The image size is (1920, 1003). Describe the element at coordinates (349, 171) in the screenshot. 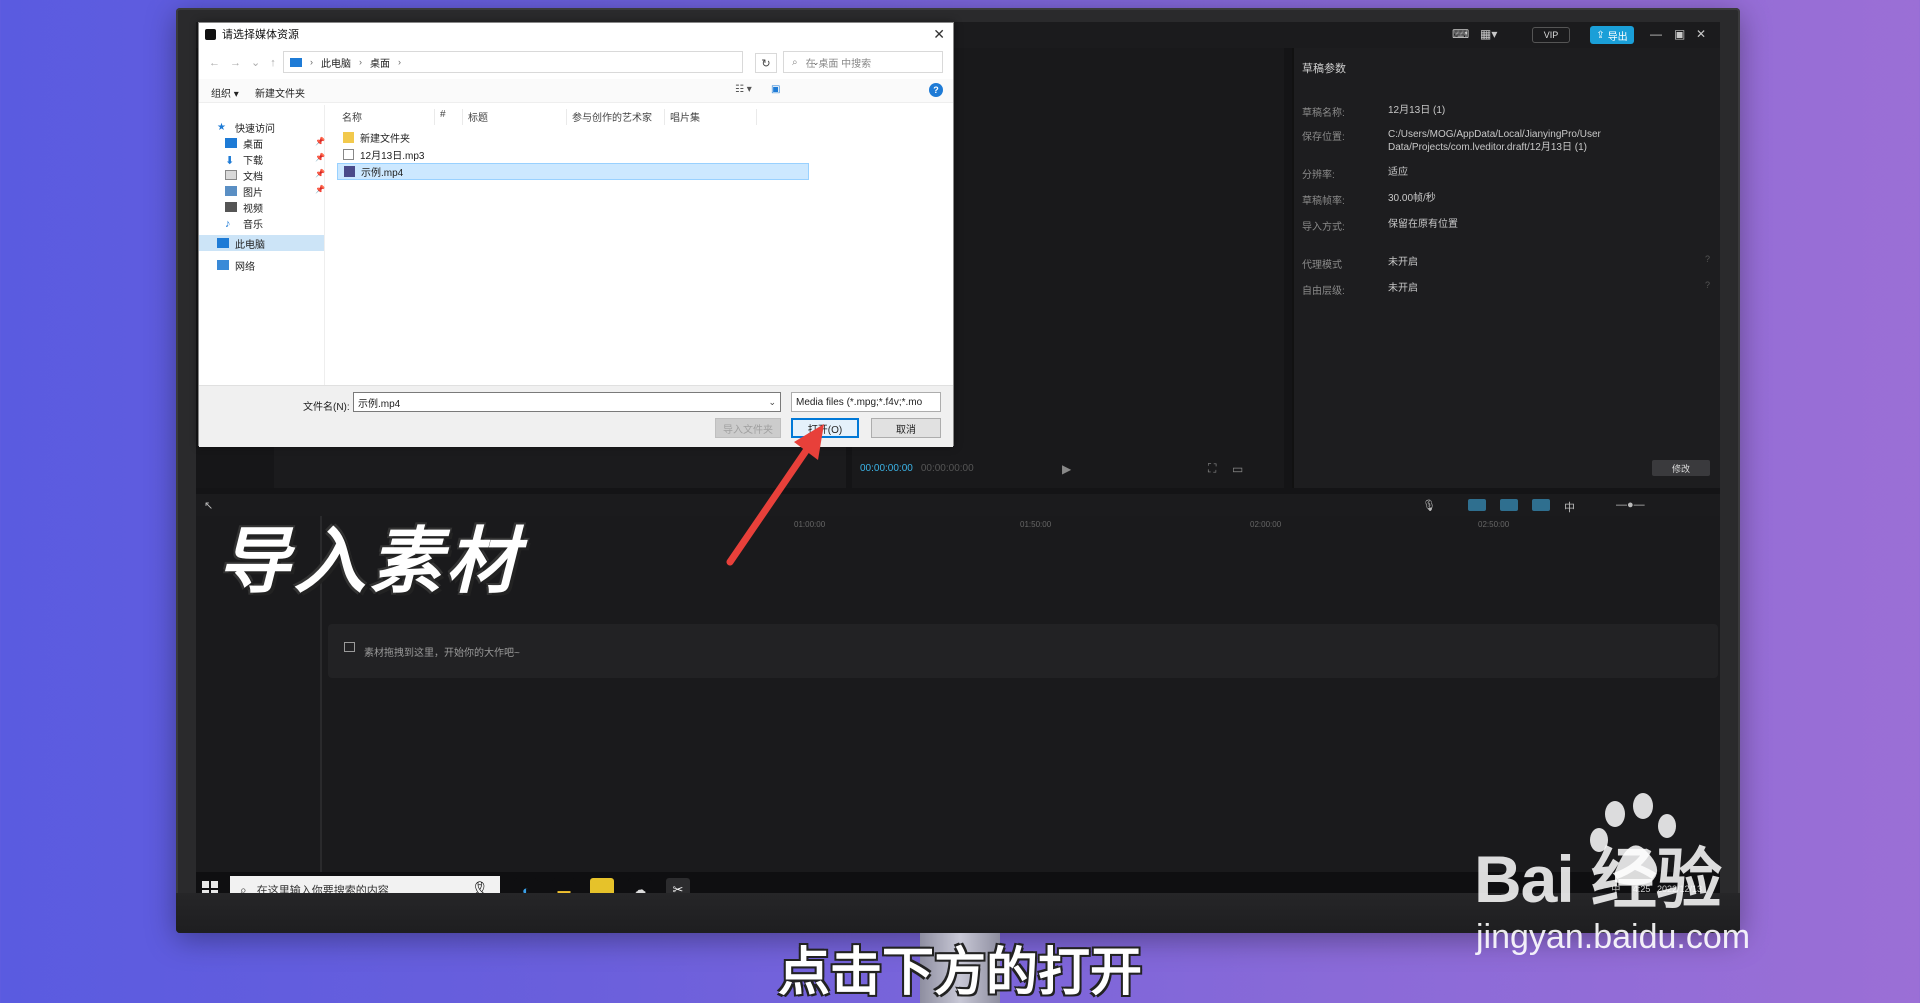

I see `video-file-icon` at that location.